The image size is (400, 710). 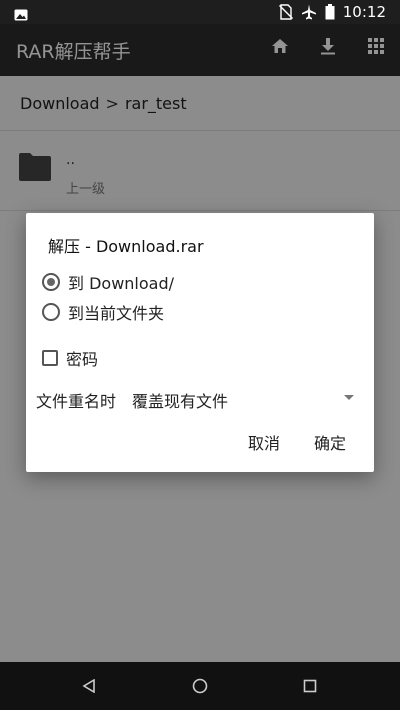 I want to click on radio-label: 到当前文件夹, so click(x=116, y=313).